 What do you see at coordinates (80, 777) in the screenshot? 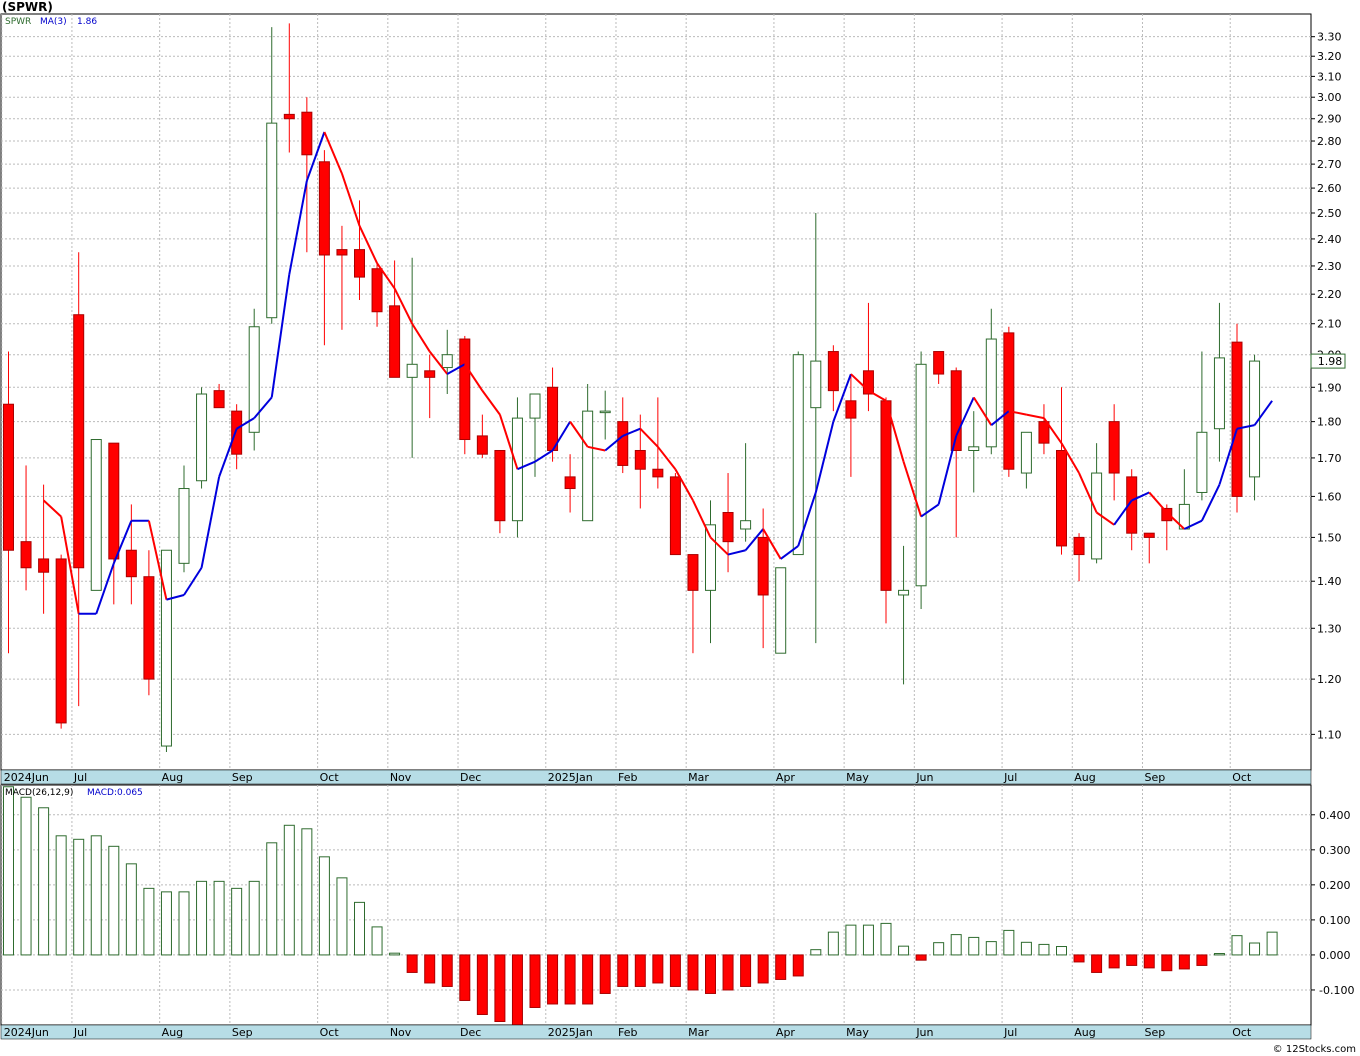
I see `price-x-tick-label: Jul` at bounding box center [80, 777].